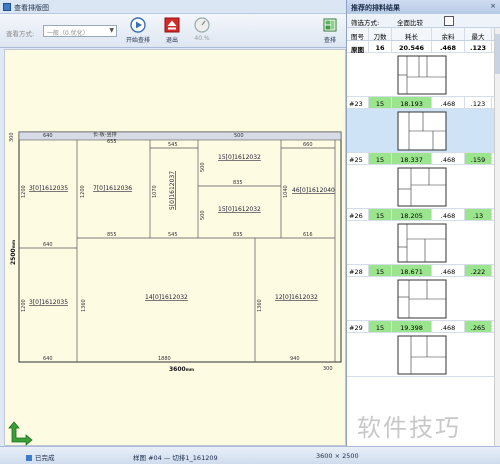 The width and height of the screenshot is (500, 464). I want to click on layout-view-button: 查排, so click(330, 32).